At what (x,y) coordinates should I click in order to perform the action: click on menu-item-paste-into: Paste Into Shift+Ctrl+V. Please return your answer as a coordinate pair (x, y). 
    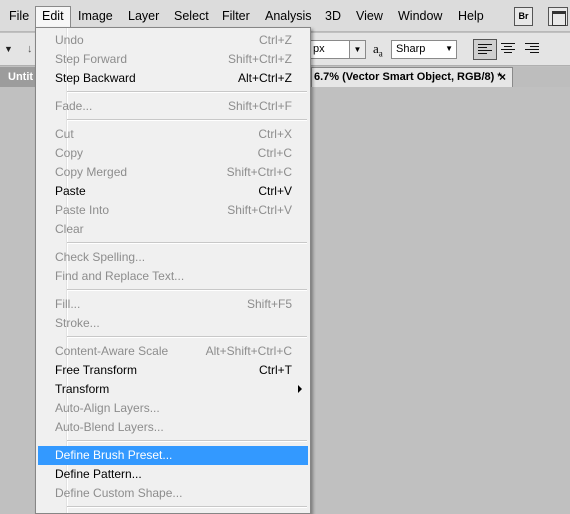
    Looking at the image, I should click on (173, 210).